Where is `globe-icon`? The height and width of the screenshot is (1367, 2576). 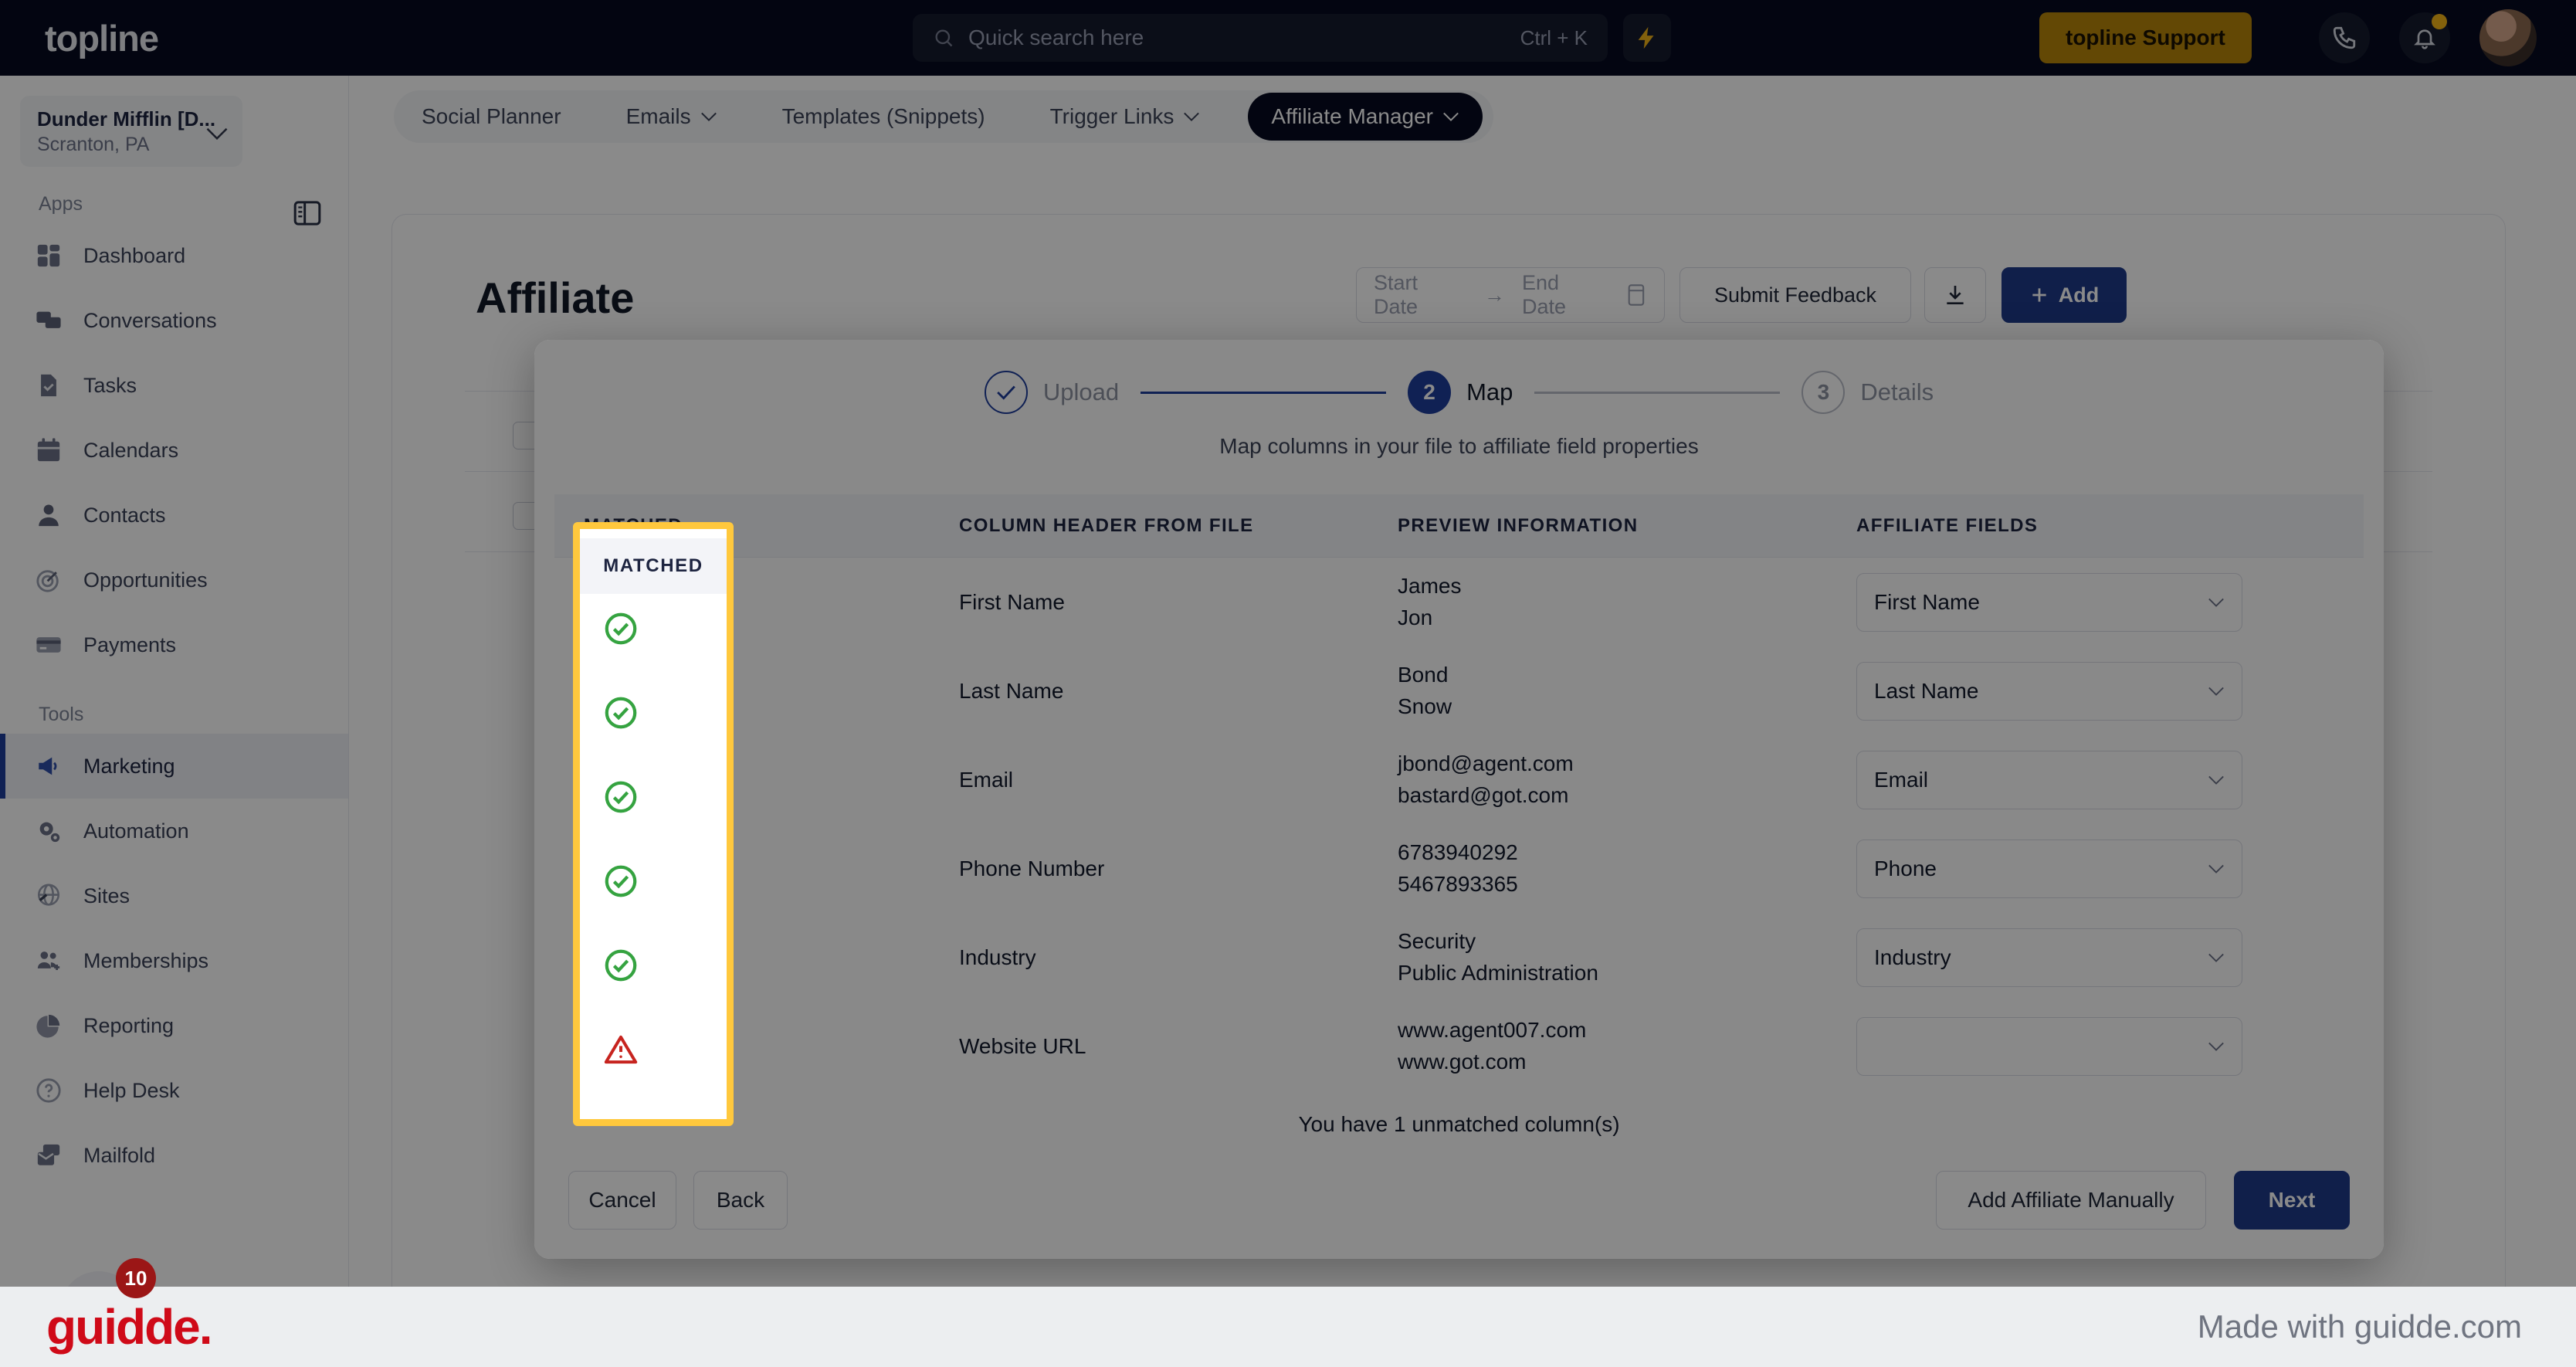
globe-icon is located at coordinates (48, 896).